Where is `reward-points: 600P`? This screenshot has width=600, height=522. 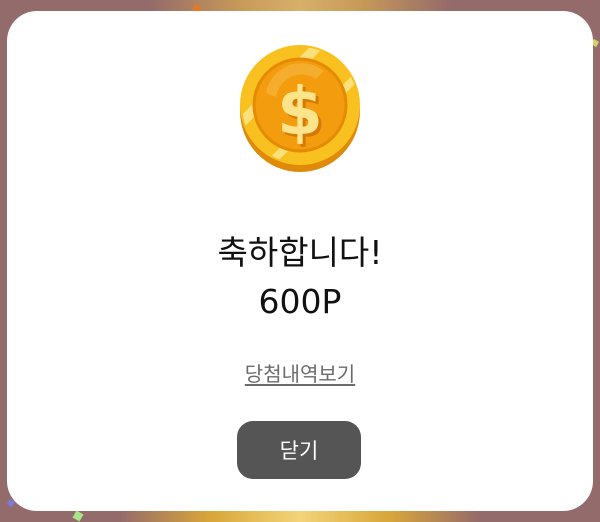
reward-points: 600P is located at coordinates (300, 301).